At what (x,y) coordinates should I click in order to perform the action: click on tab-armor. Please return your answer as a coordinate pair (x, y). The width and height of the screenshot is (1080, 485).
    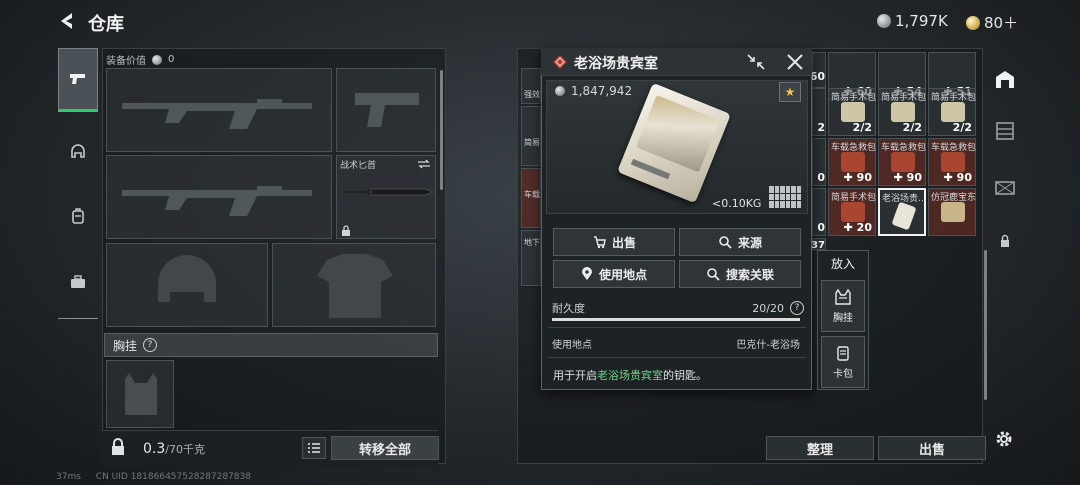
    Looking at the image, I should click on (78, 152).